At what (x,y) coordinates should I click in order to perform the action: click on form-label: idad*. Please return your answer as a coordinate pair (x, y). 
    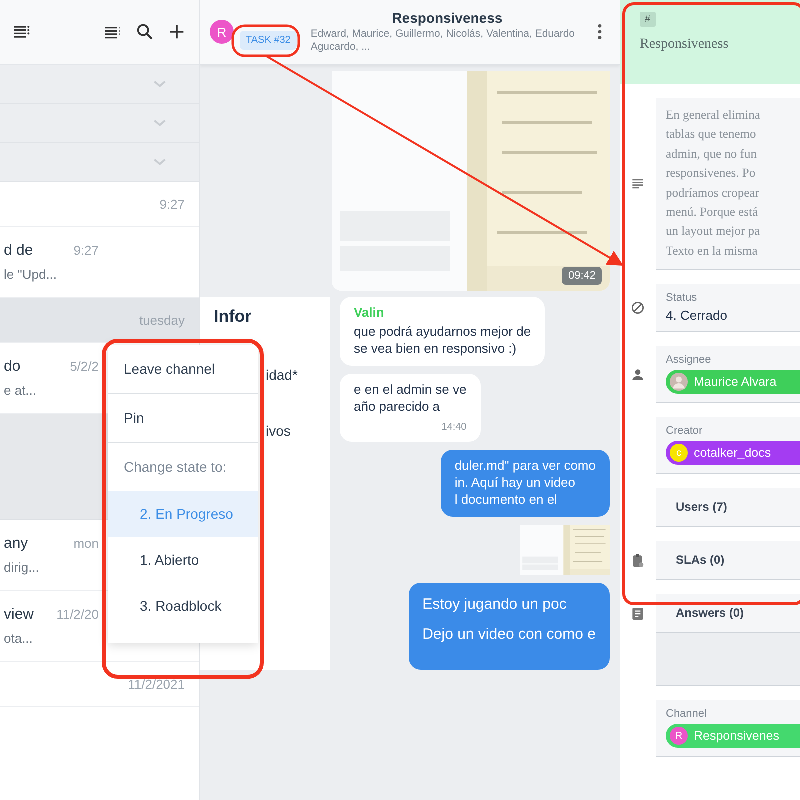
    Looking at the image, I should click on (282, 375).